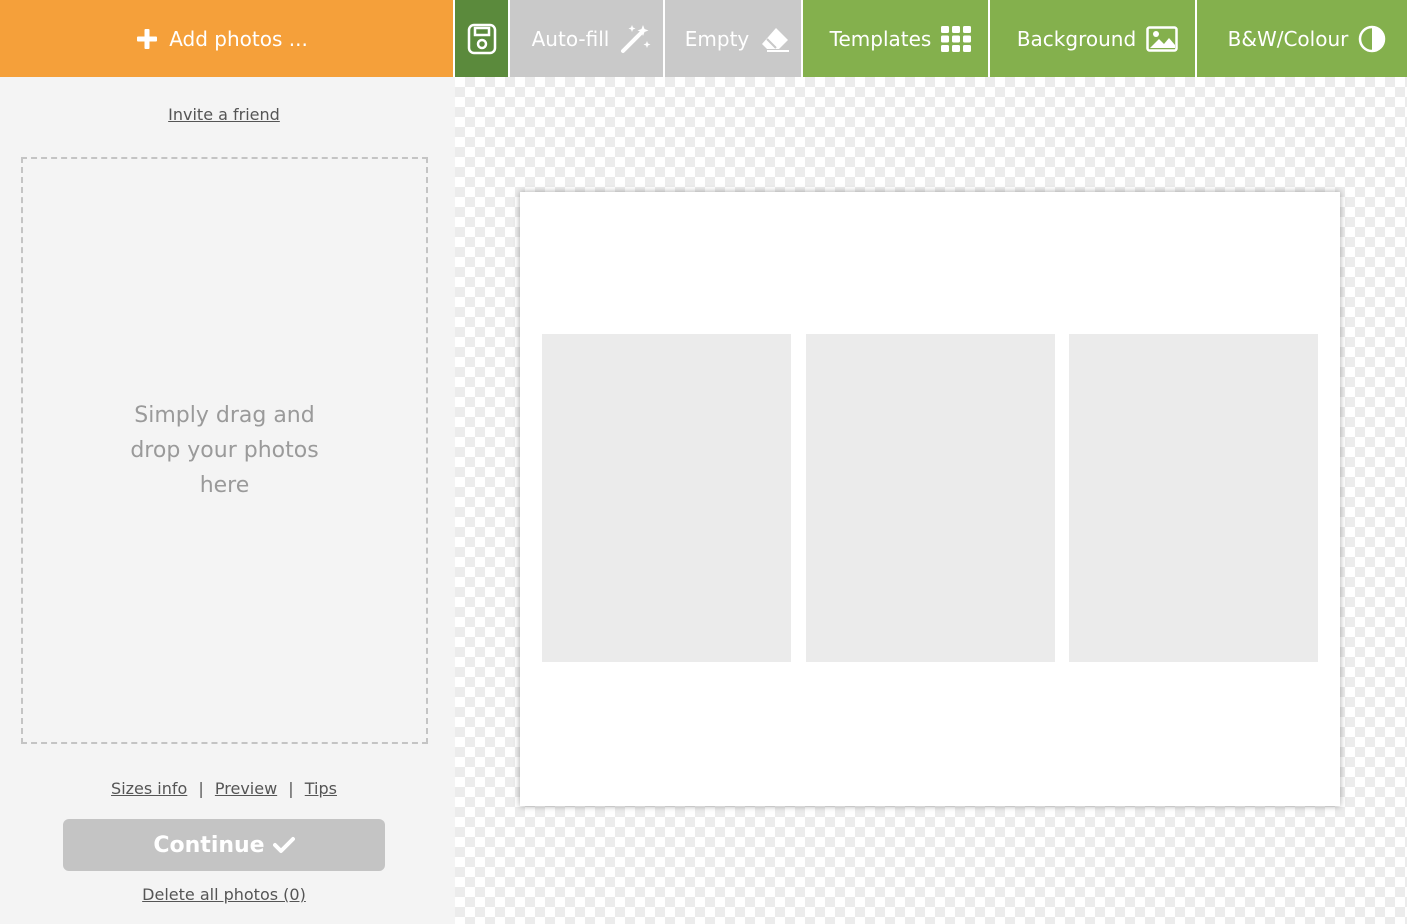 The height and width of the screenshot is (924, 1407). I want to click on autofill-label: Auto-fill, so click(570, 38).